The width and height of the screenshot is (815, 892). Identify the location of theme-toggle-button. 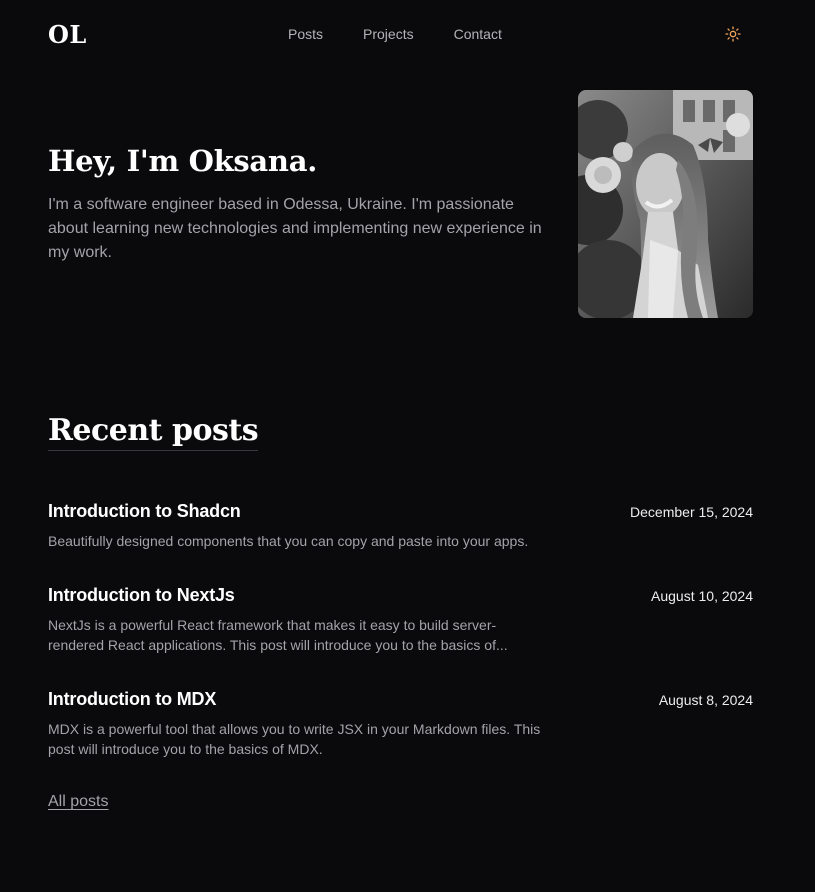
(733, 34).